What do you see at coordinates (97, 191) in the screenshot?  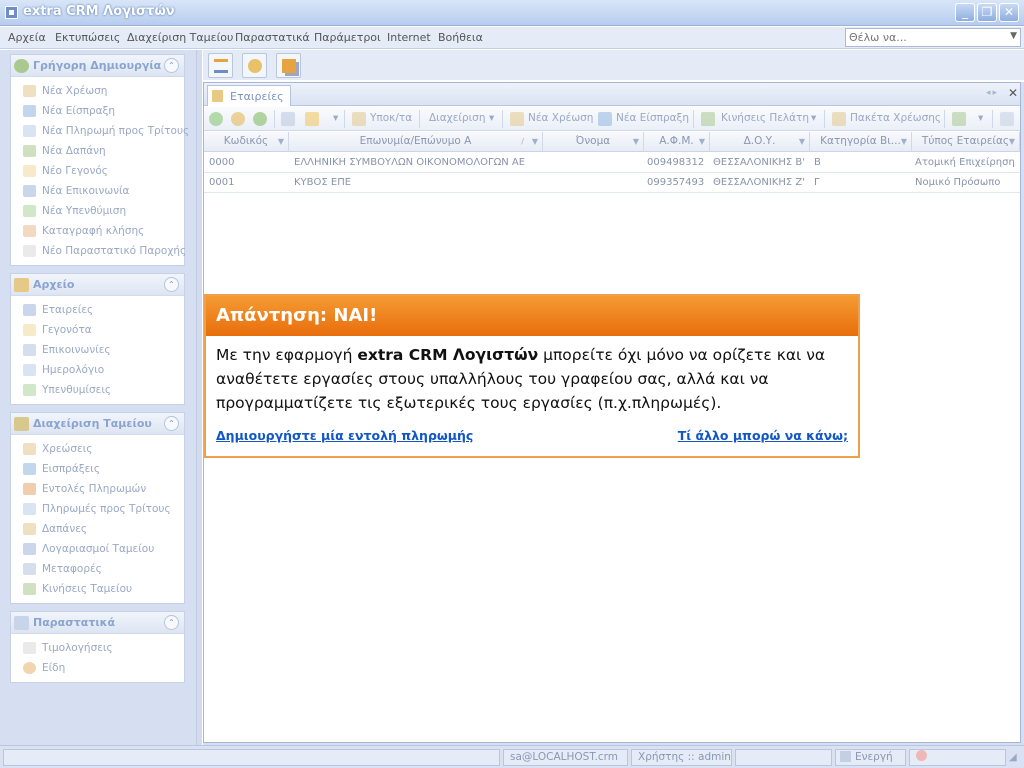 I see `nav-item-new-contact: Νέα Επικοινωνία` at bounding box center [97, 191].